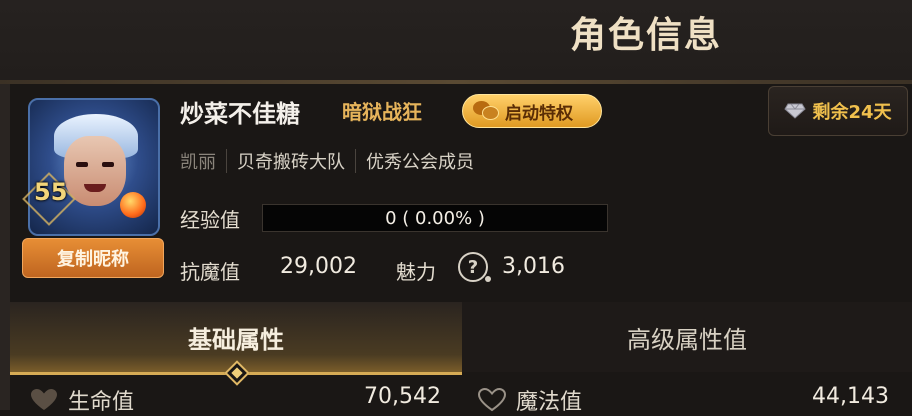 Image resolution: width=912 pixels, height=416 pixels. Describe the element at coordinates (101, 402) in the screenshot. I see `attribute-label: 生命值` at that location.